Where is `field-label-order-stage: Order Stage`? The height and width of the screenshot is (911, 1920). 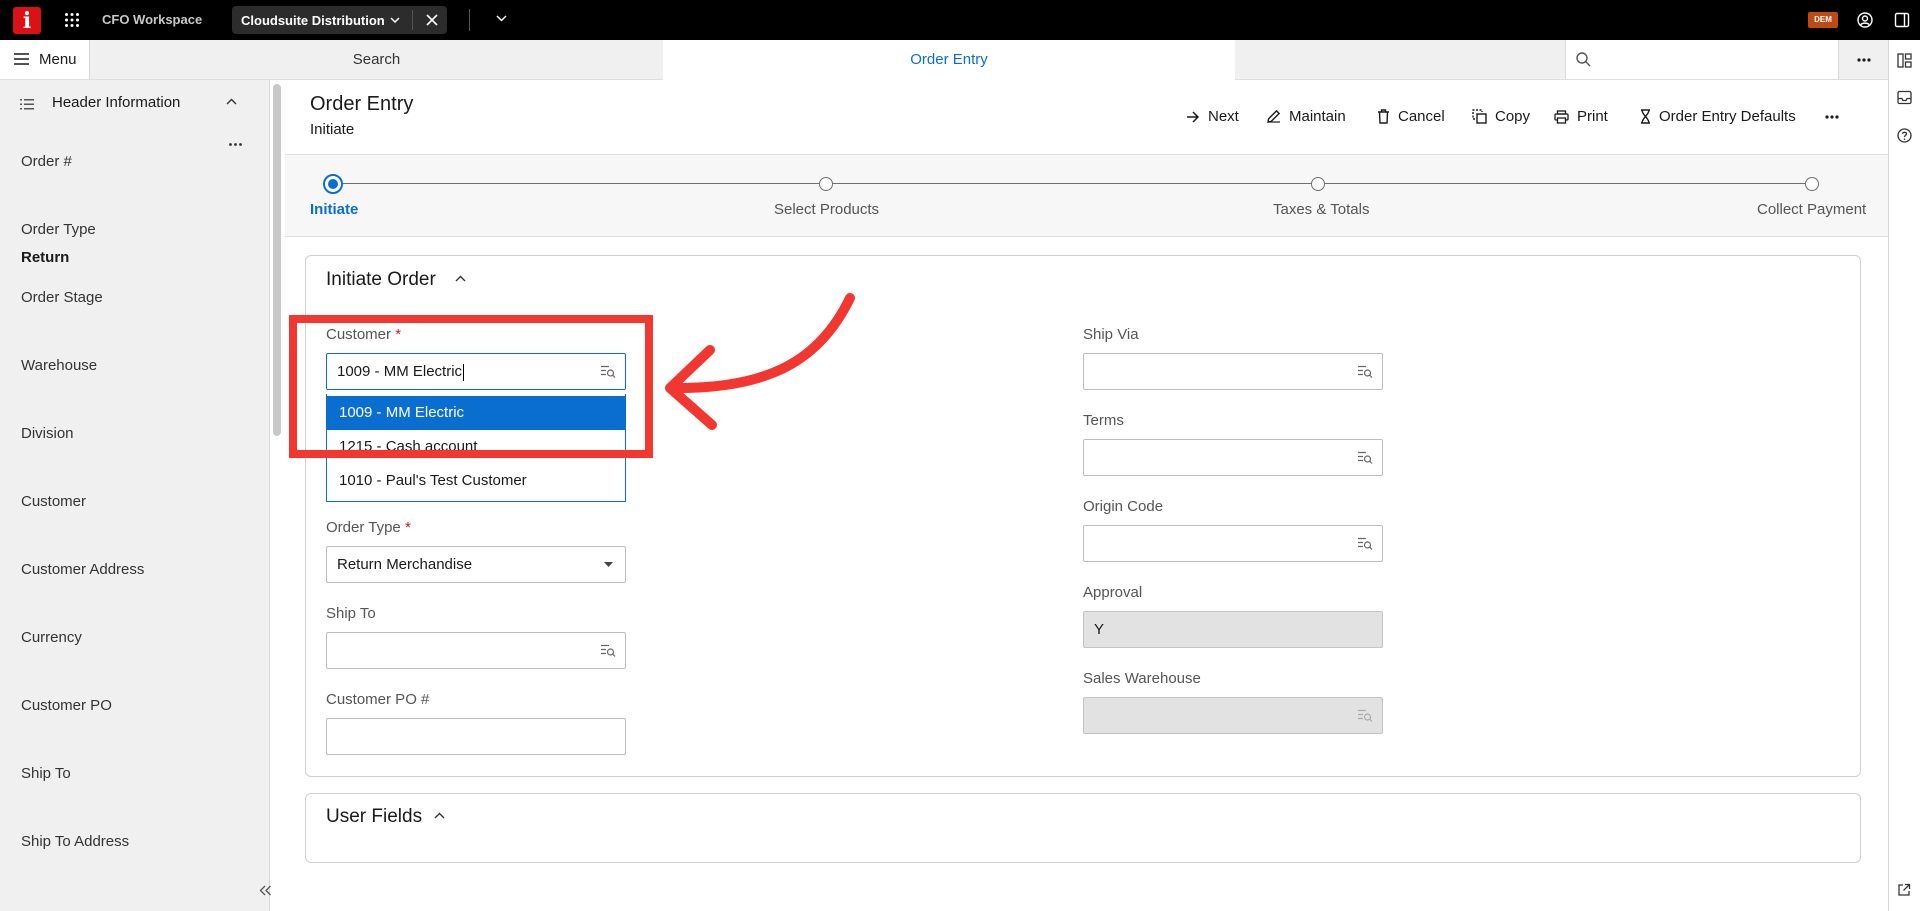
field-label-order-stage: Order Stage is located at coordinates (62, 297).